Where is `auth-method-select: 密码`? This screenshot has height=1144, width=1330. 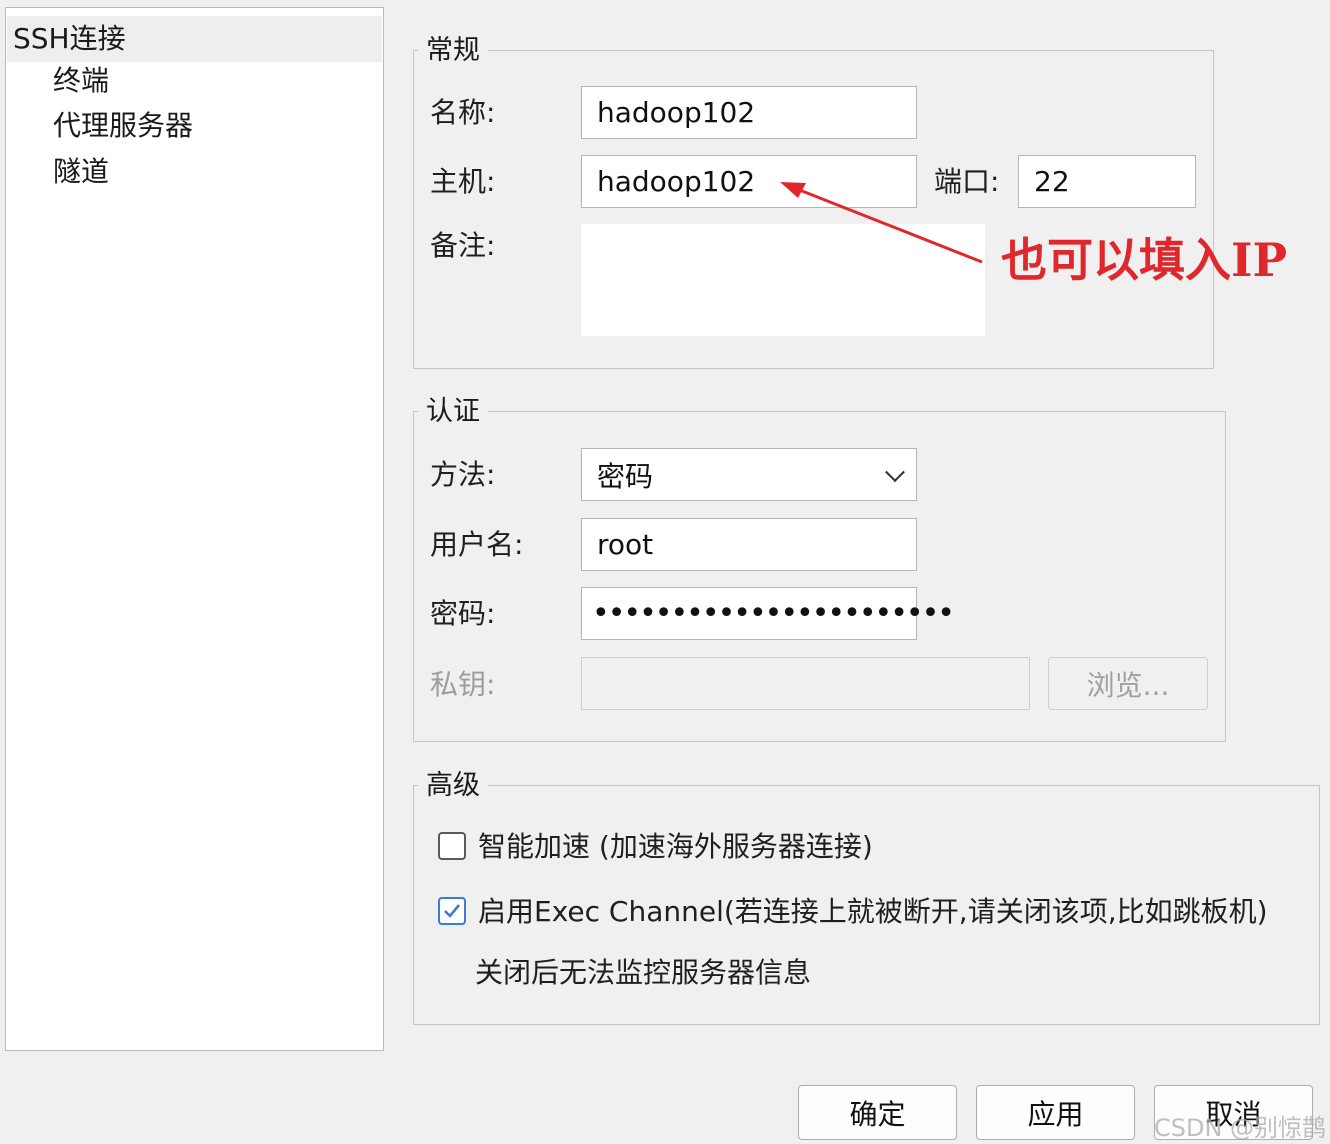 auth-method-select: 密码 is located at coordinates (749, 474).